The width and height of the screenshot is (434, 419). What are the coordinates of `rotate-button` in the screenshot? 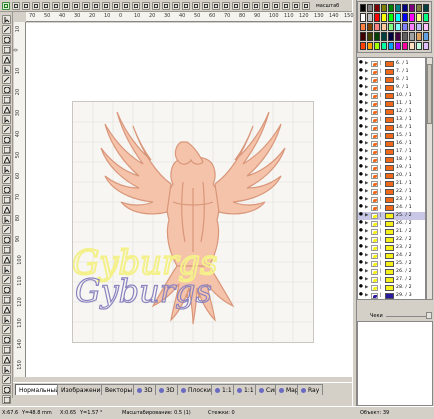 It's located at (136, 6).